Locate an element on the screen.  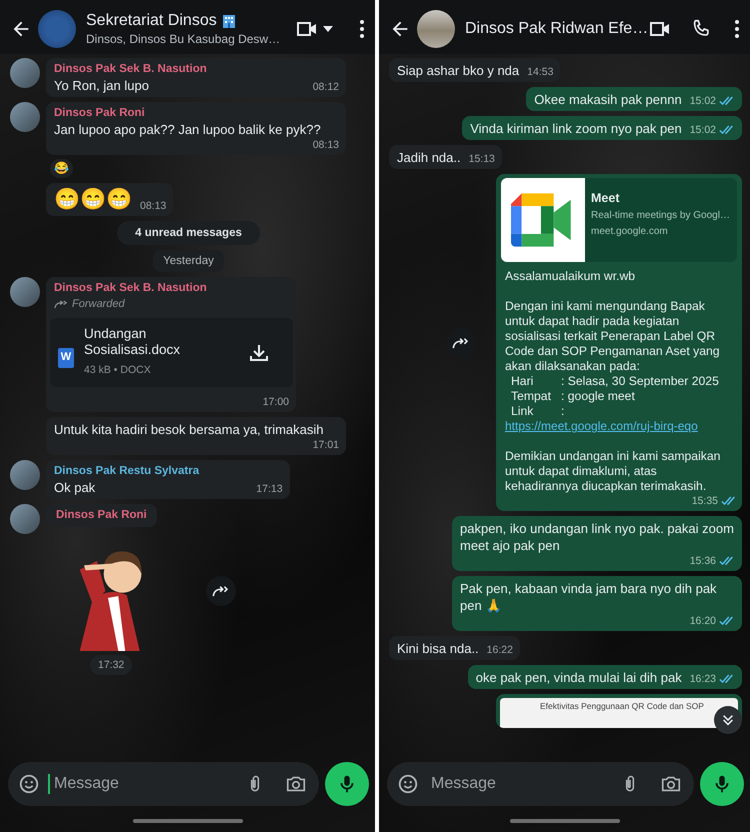
forwarded-label: Forwarded is located at coordinates (98, 304).